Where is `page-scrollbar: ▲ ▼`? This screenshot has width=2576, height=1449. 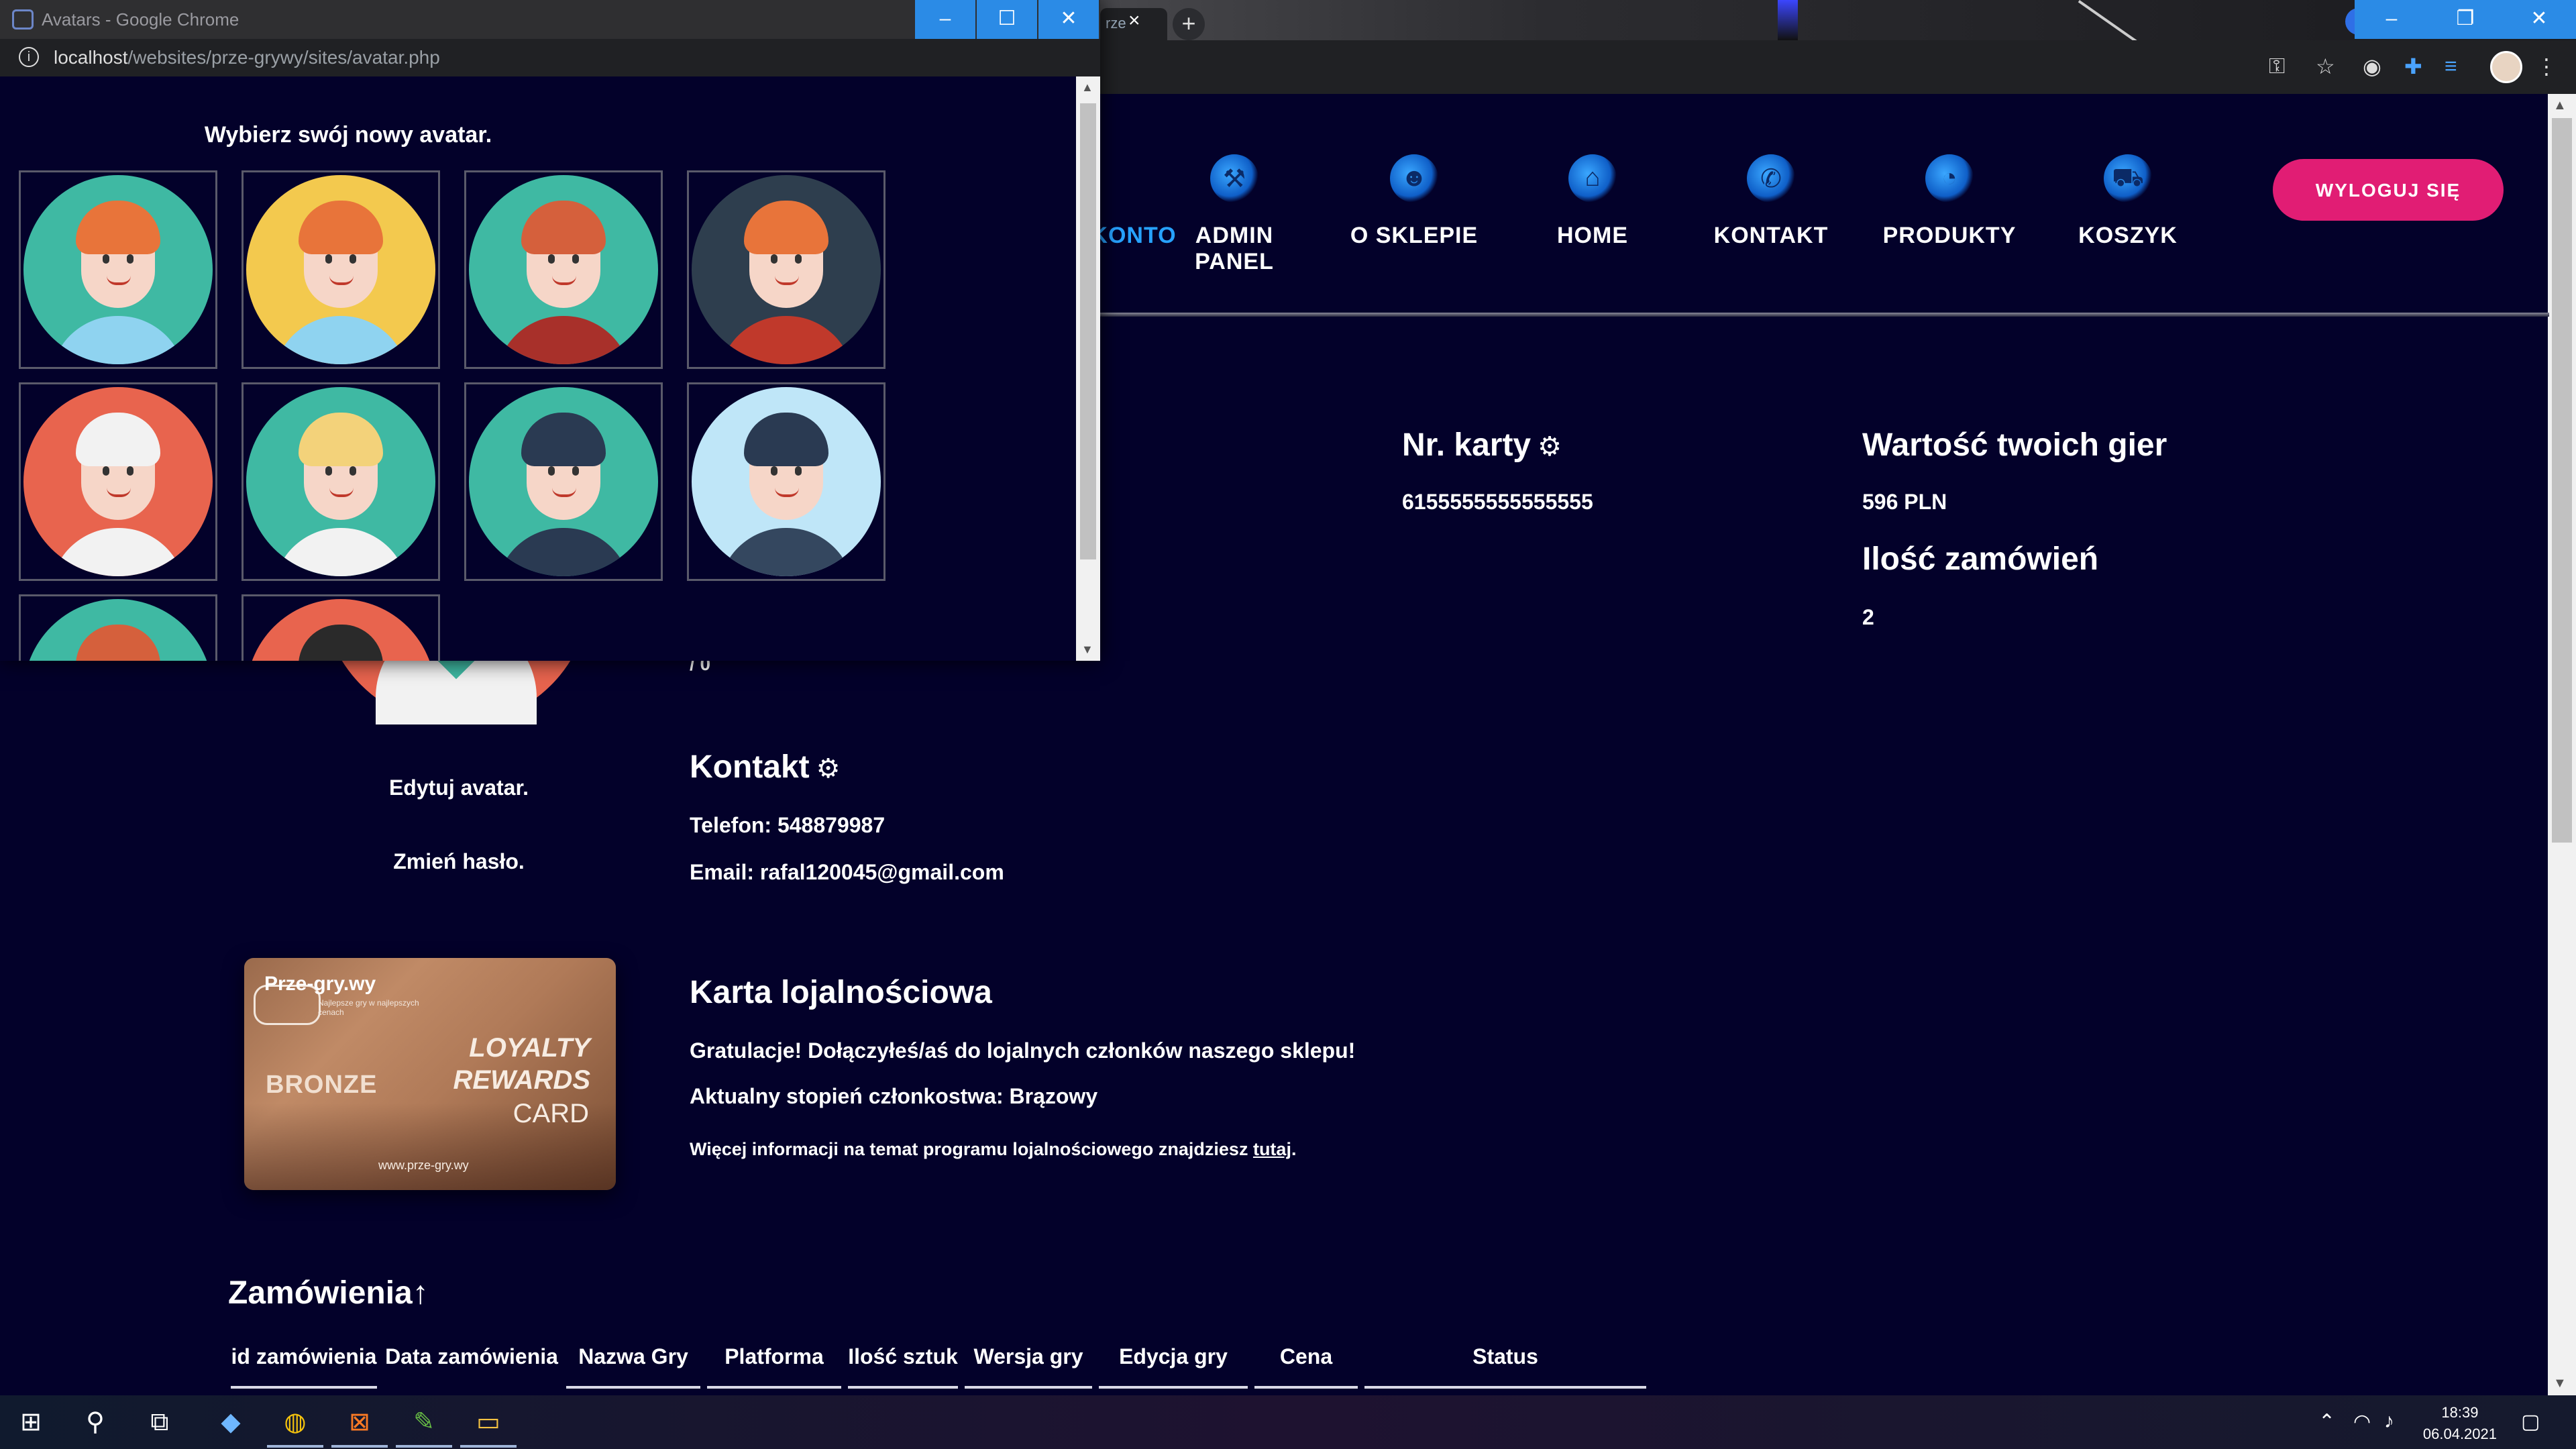
page-scrollbar: ▲ ▼ is located at coordinates (2562, 744).